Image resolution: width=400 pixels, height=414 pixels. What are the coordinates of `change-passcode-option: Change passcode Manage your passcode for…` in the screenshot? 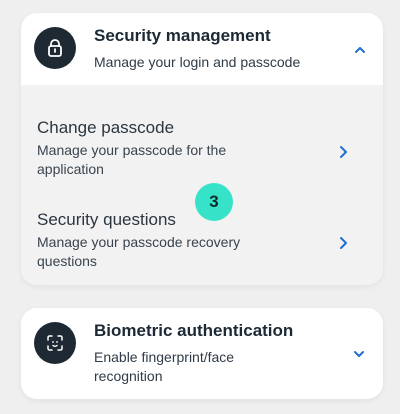 It's located at (187, 148).